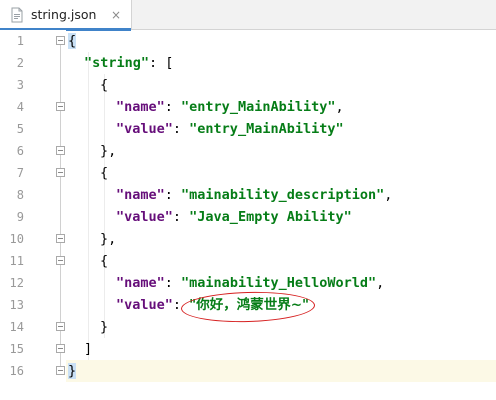 Image resolution: width=496 pixels, height=400 pixels. I want to click on line-number: 2, so click(20, 63).